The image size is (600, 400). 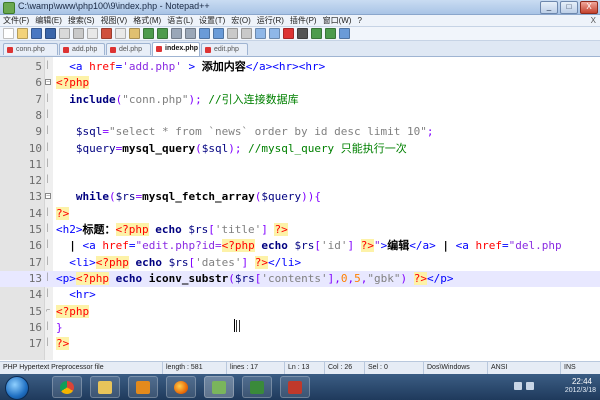 I want to click on indent-guide-icon, so click(x=274, y=33).